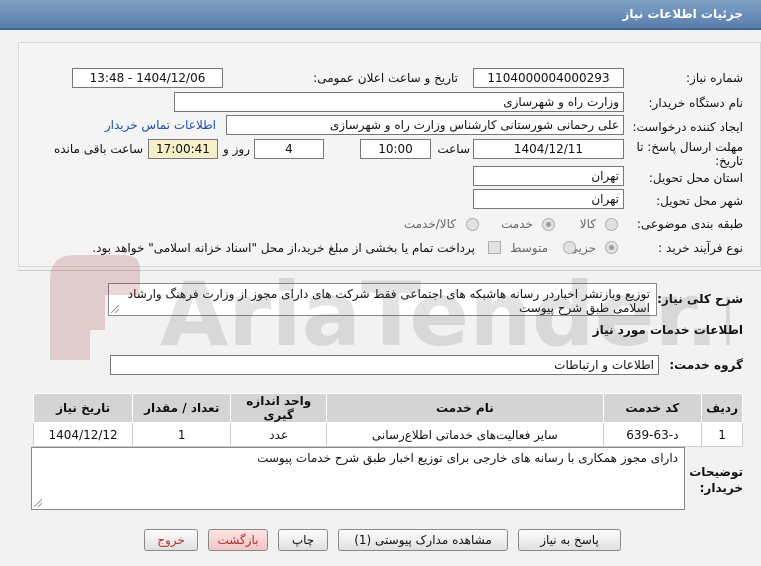 The width and height of the screenshot is (761, 566). I want to click on category-goods-radio, so click(611, 224).